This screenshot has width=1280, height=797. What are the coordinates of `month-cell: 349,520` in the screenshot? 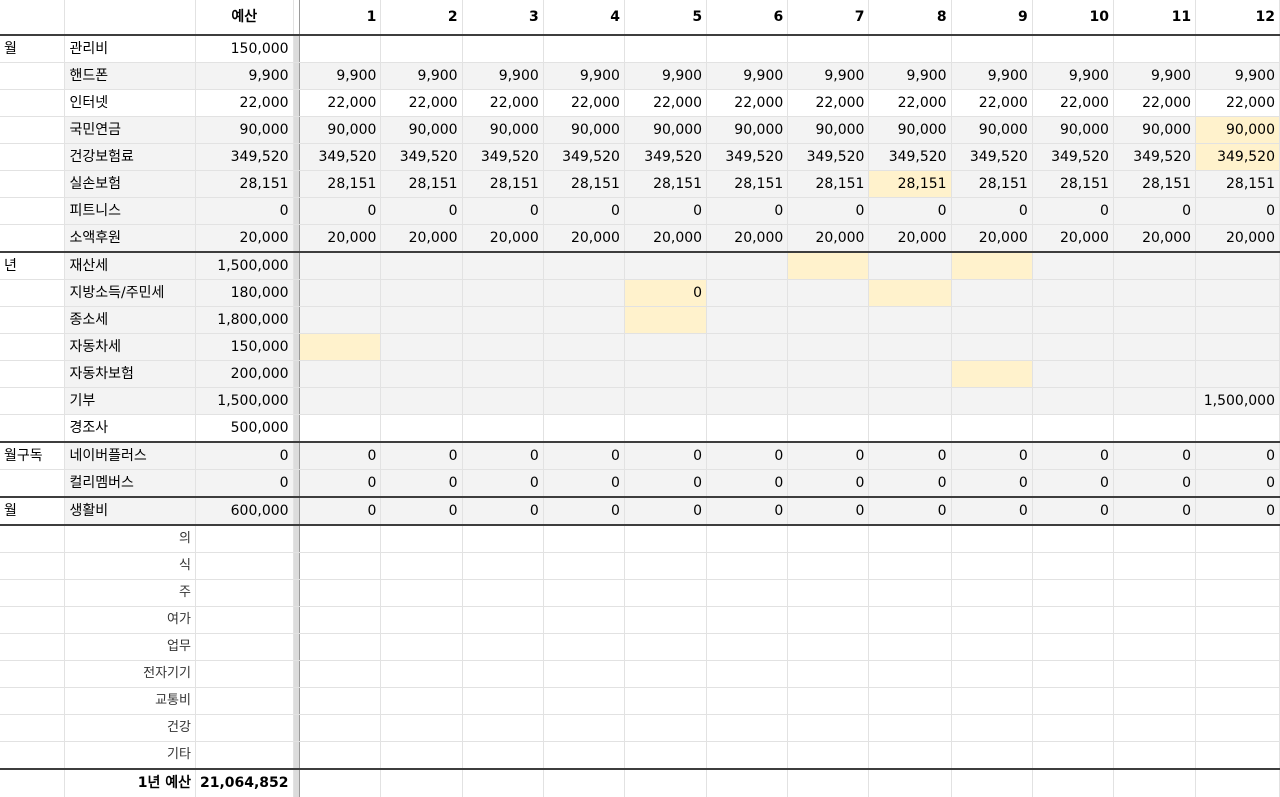 It's located at (747, 157).